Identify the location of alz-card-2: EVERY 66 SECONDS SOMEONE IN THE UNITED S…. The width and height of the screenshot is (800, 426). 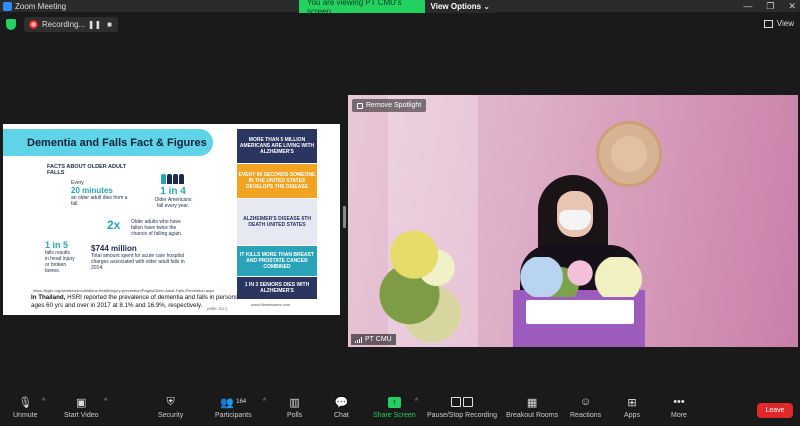
(277, 181).